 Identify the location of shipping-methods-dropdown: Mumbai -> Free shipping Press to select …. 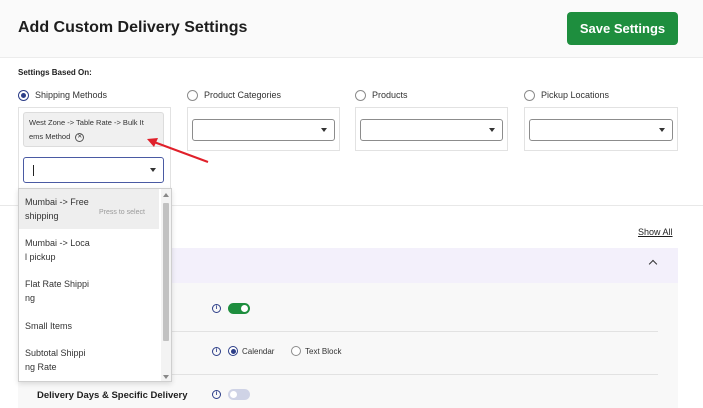
(95, 285).